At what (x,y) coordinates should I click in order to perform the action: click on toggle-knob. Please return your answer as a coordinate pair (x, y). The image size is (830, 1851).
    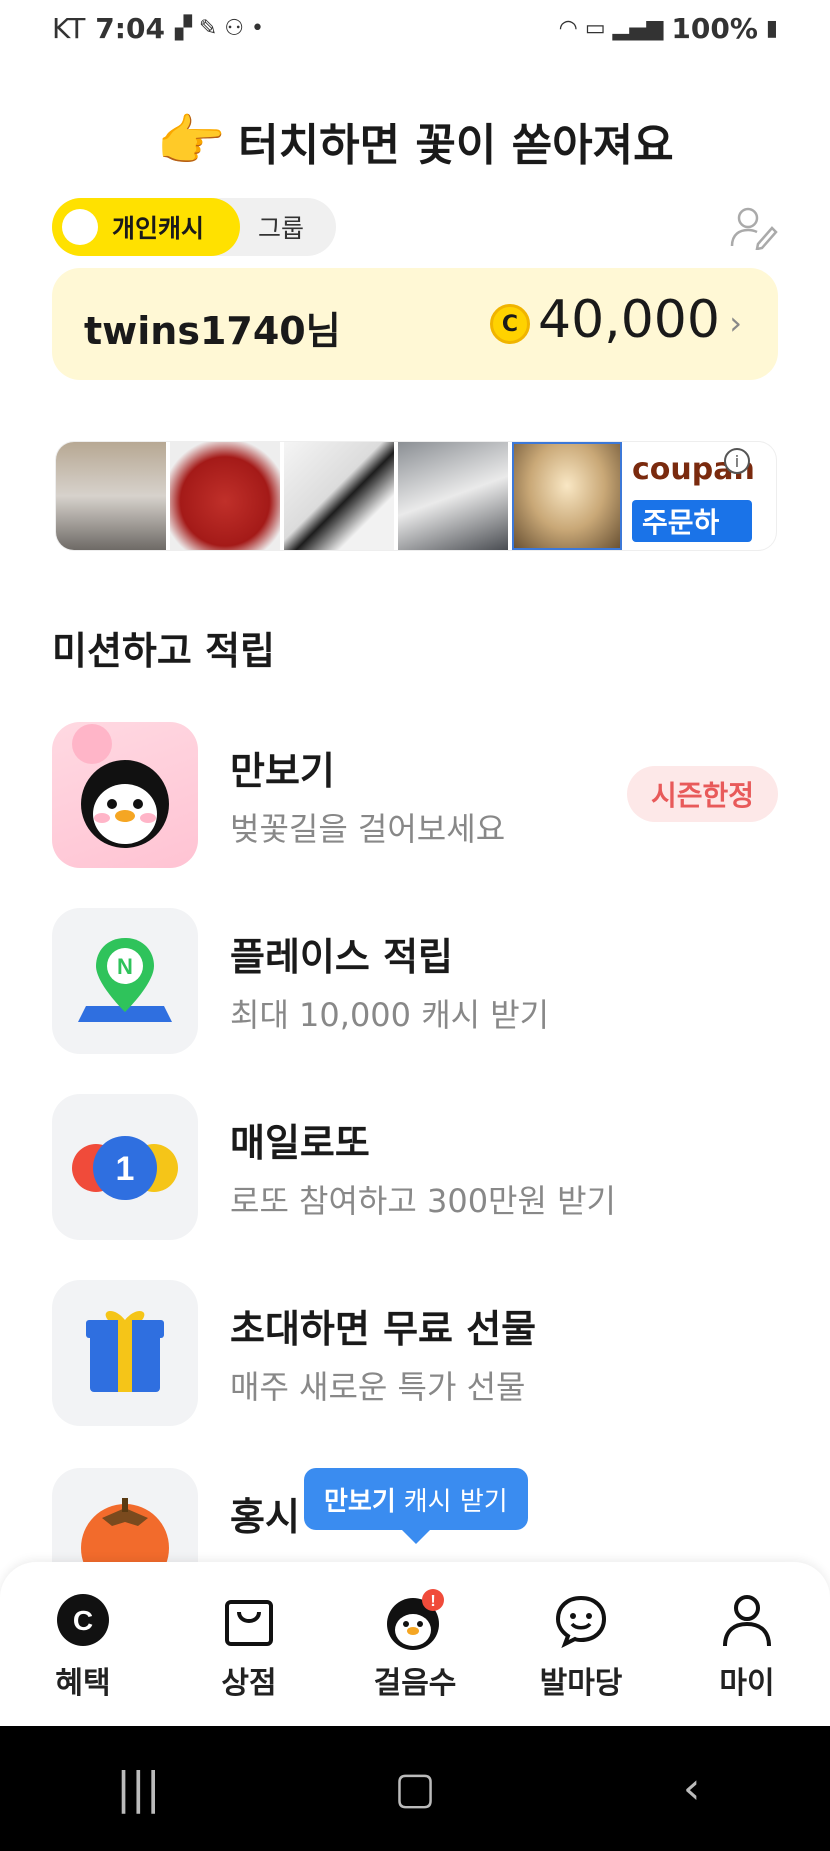
    Looking at the image, I should click on (80, 227).